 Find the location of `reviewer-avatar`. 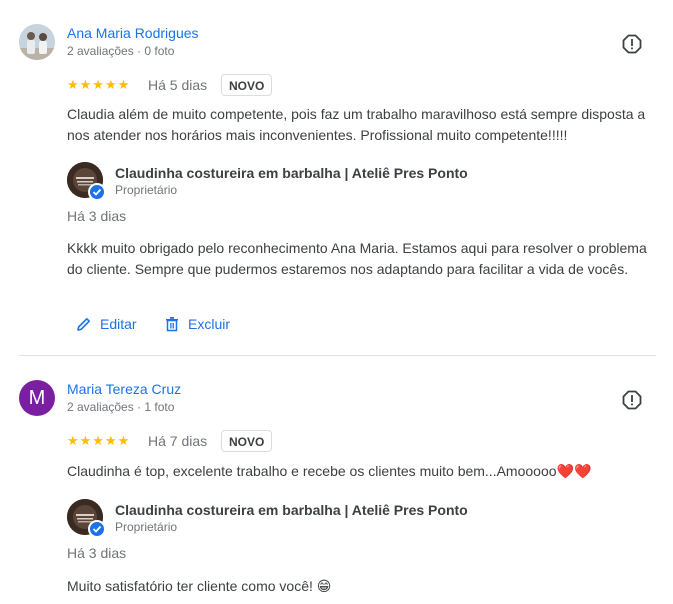

reviewer-avatar is located at coordinates (37, 42).